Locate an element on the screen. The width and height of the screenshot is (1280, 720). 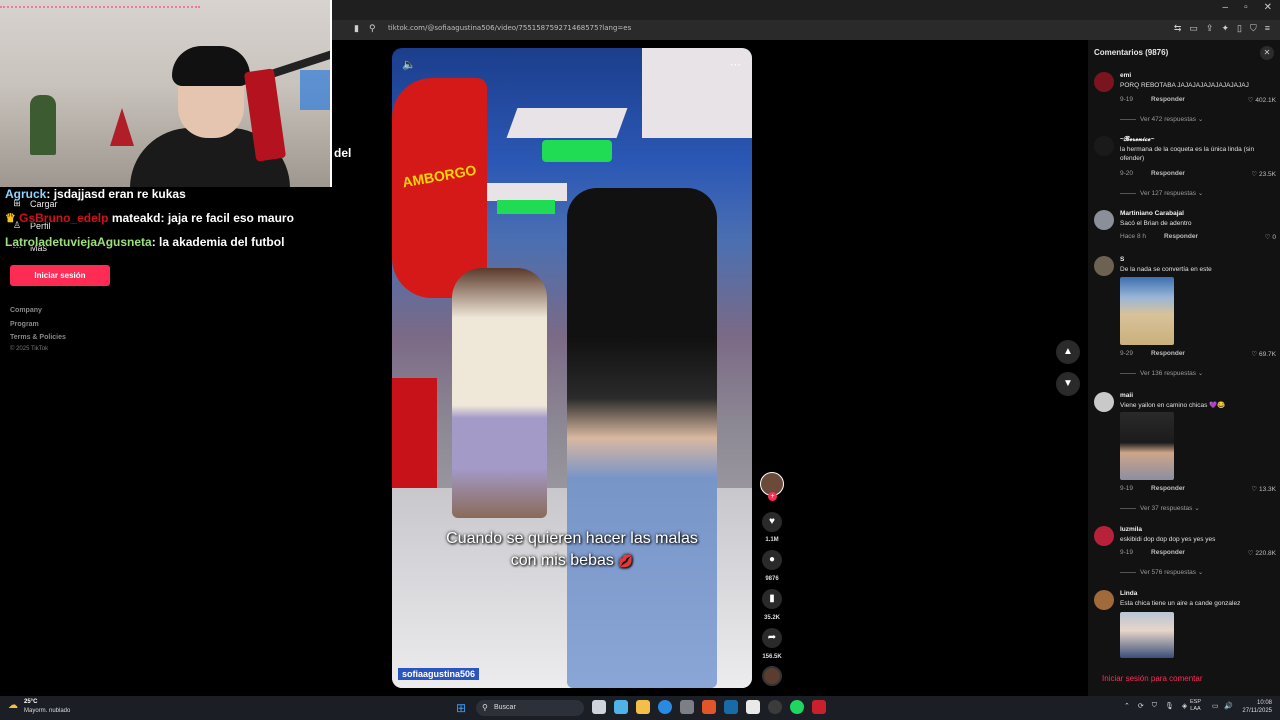
previous-video-button: ▲ is located at coordinates (1068, 352).